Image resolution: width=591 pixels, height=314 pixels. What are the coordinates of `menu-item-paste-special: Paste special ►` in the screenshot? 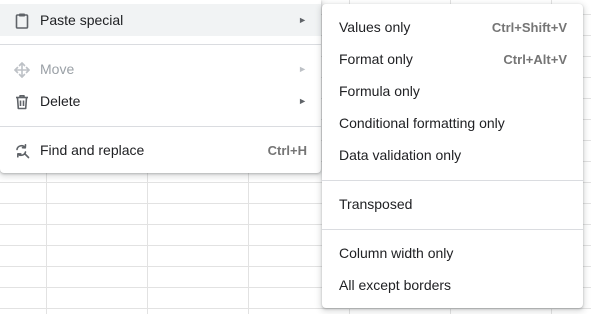 It's located at (160, 20).